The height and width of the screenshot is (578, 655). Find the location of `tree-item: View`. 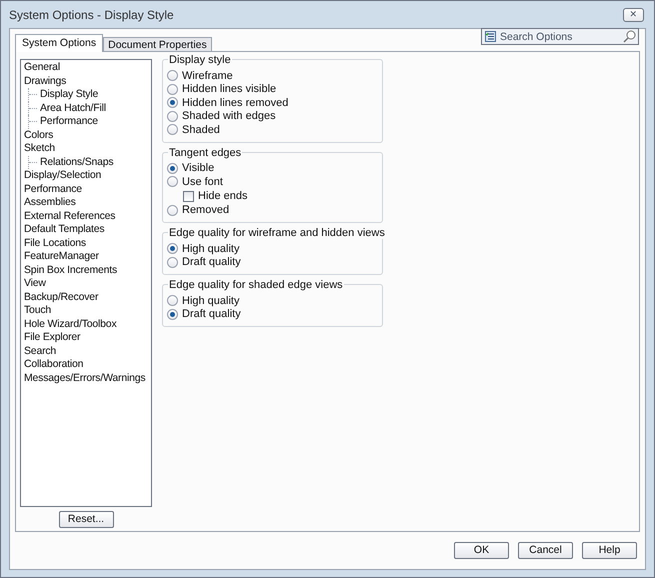

tree-item: View is located at coordinates (35, 283).